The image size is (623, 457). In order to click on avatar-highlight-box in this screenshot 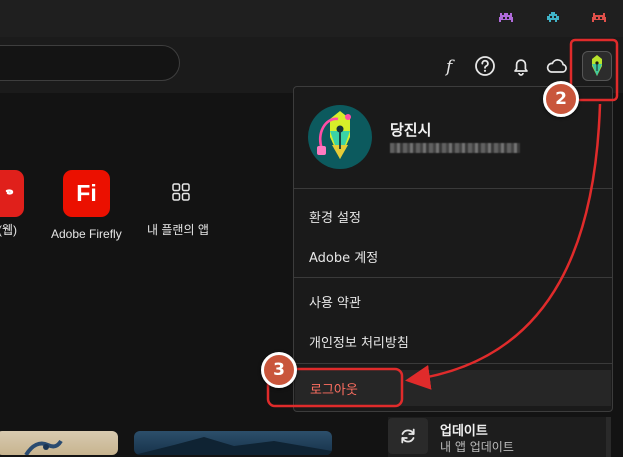, I will do `click(594, 70)`.